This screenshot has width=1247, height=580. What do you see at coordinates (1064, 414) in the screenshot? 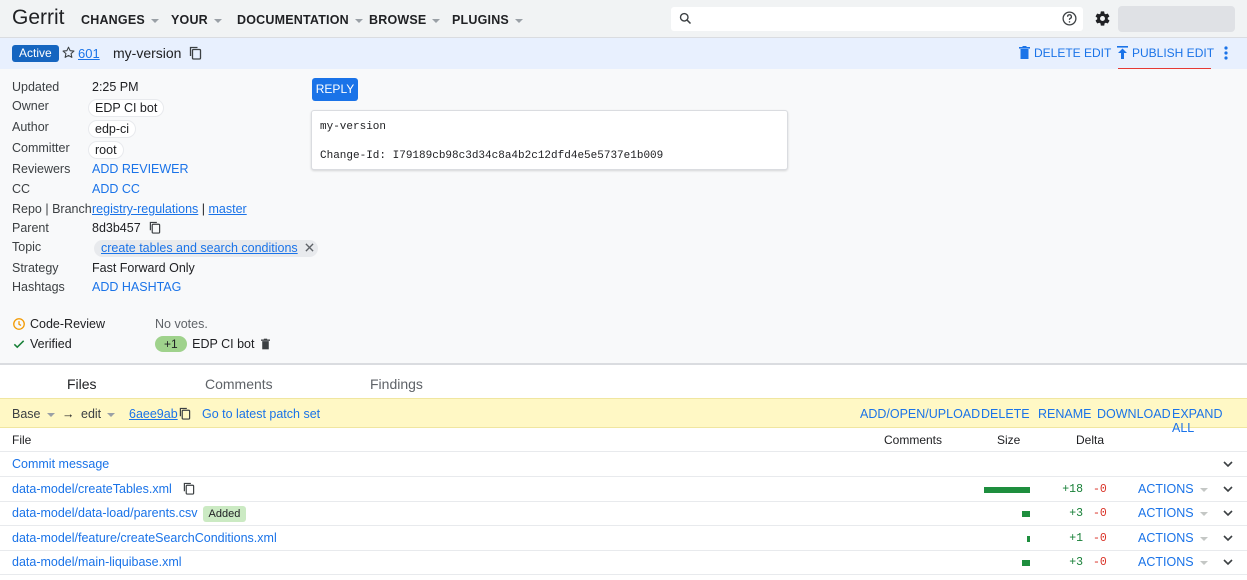
I see `rename-file-button: RENAME` at bounding box center [1064, 414].